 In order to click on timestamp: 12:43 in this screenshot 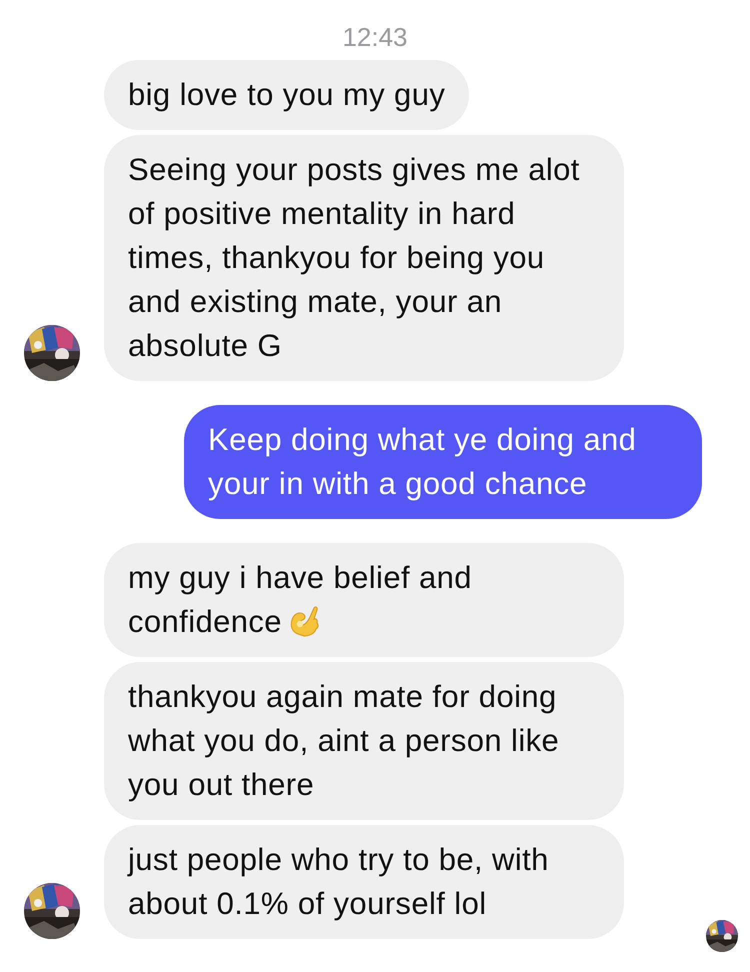, I will do `click(375, 37)`.